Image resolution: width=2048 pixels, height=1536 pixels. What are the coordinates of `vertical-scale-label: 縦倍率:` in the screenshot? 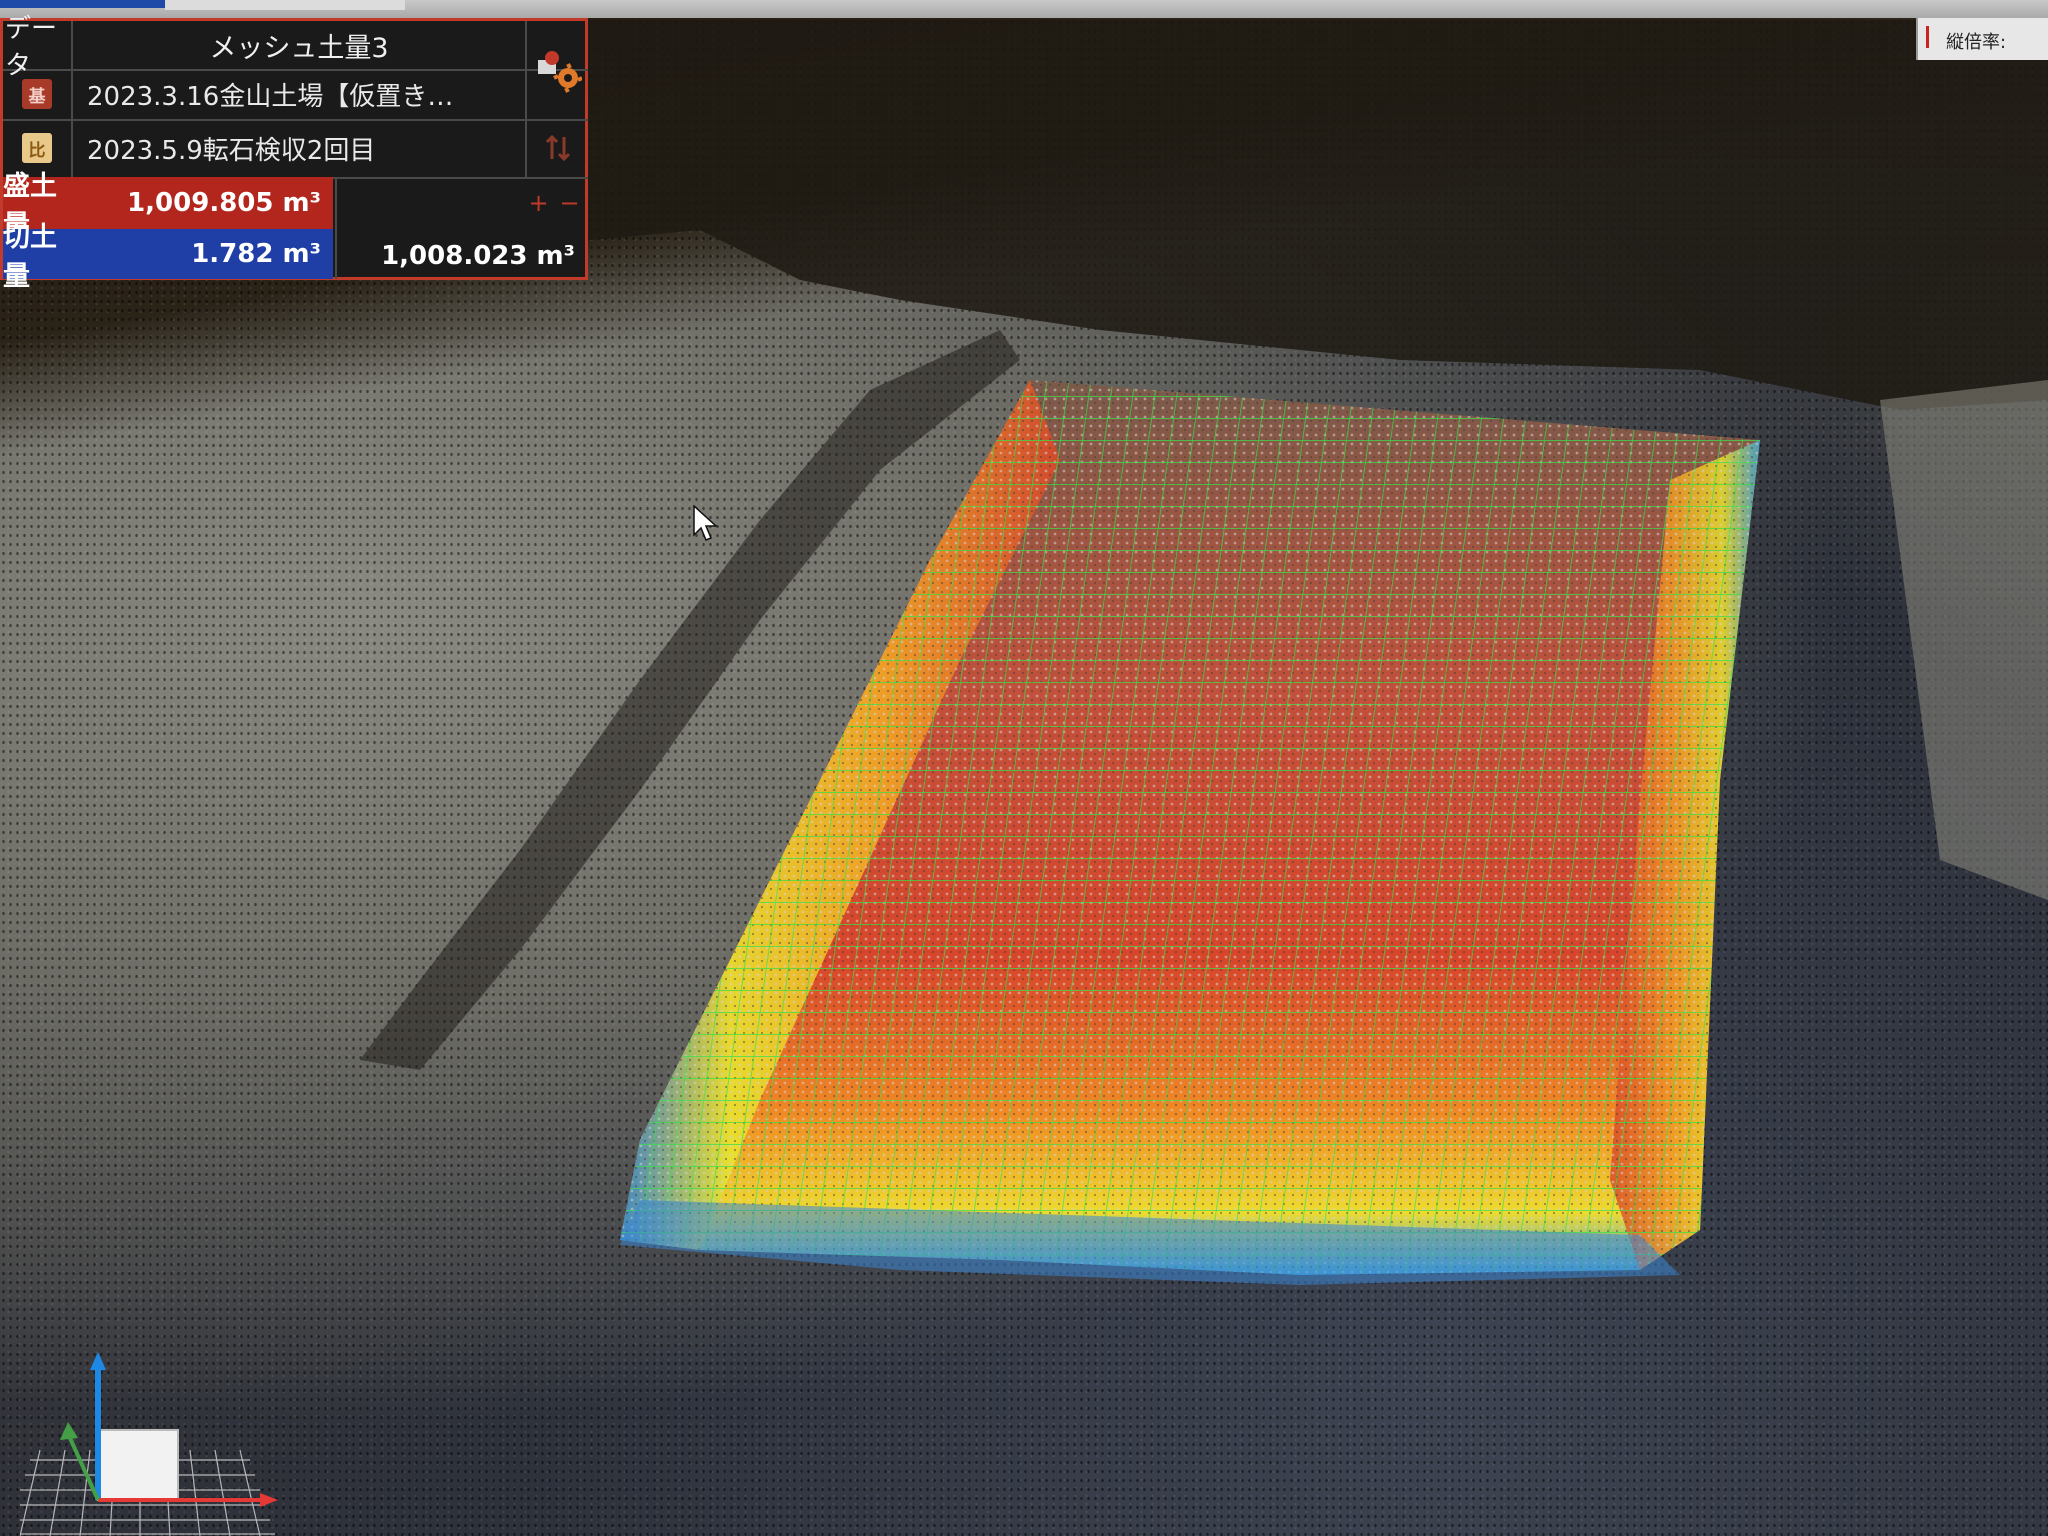 It's located at (1976, 42).